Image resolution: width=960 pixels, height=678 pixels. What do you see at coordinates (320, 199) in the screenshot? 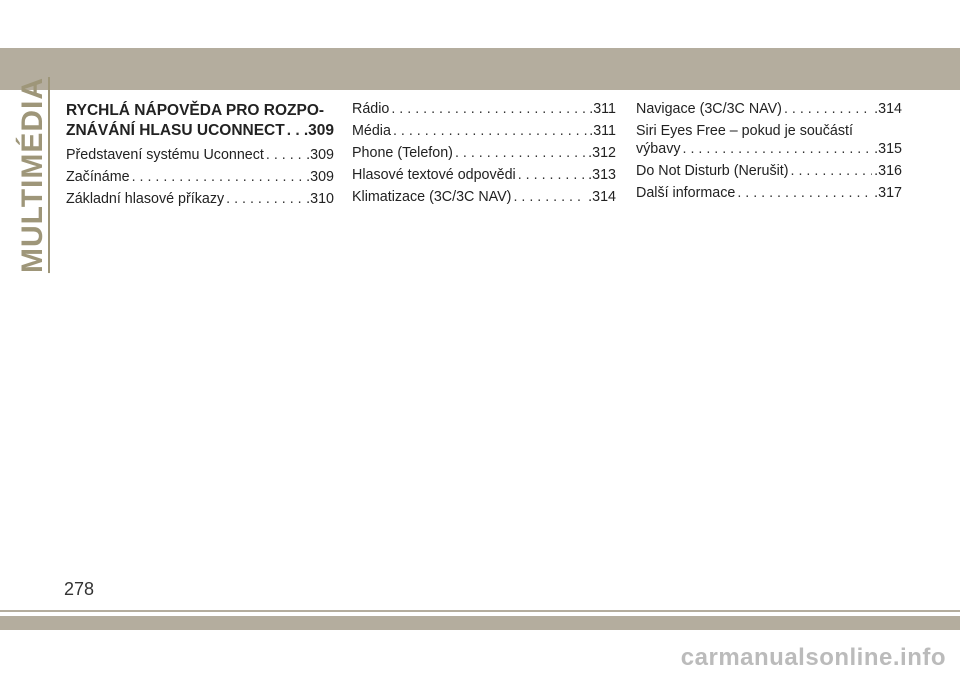
I see `toc-entry-page: .310` at bounding box center [320, 199].